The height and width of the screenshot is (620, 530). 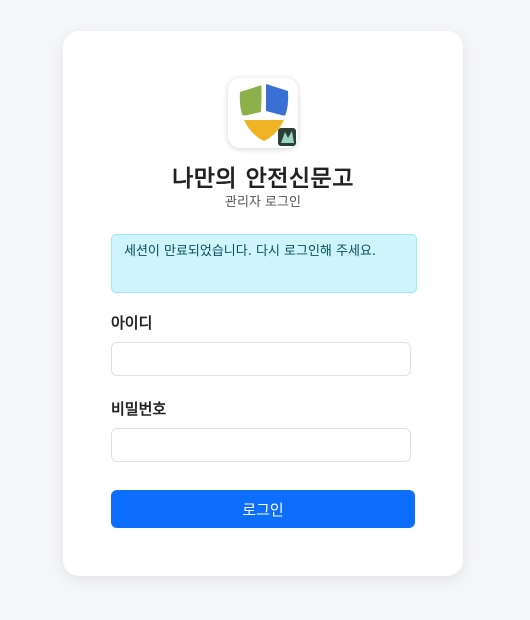 What do you see at coordinates (132, 323) in the screenshot?
I see `id-label: 아이디` at bounding box center [132, 323].